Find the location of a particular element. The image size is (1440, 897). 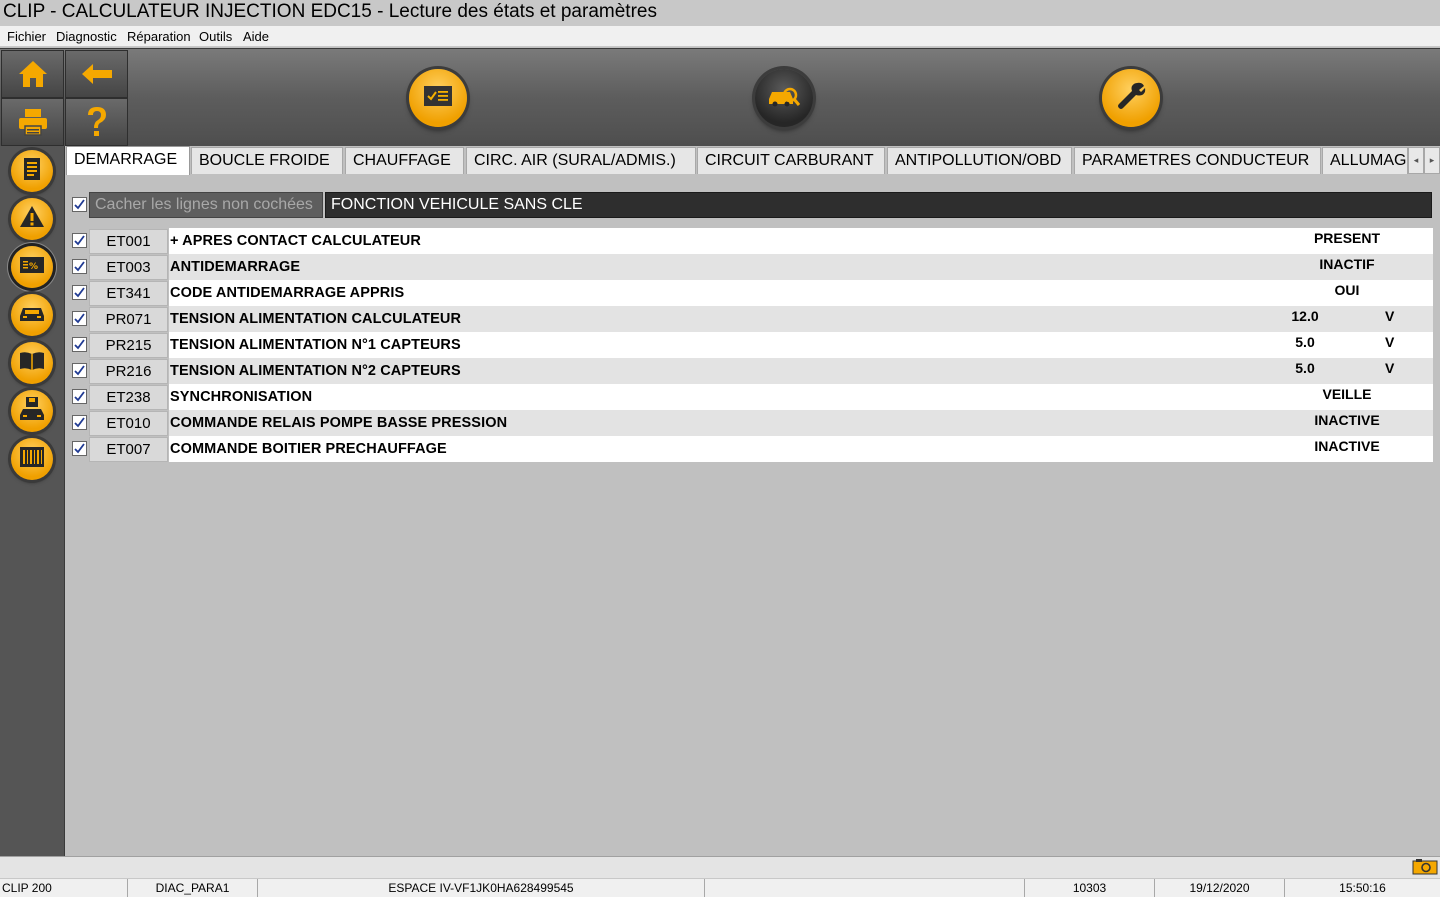

tab-antipollution-obd: ANTIPOLLUTION/OBD is located at coordinates (979, 160).